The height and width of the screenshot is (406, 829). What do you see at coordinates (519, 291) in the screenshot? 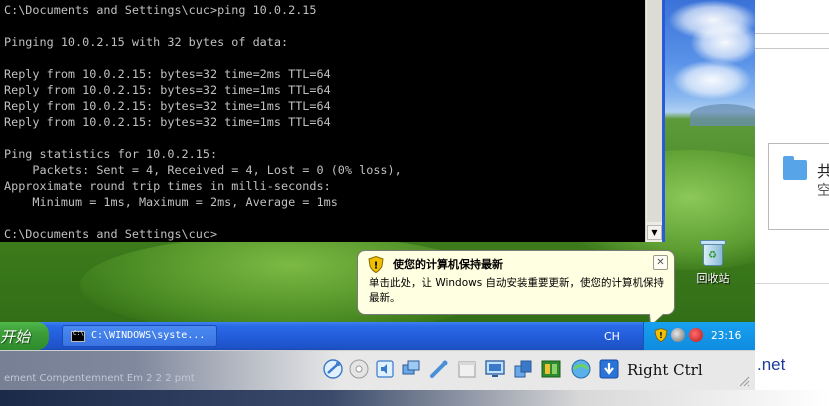
I see `balloon-message: 单击此处，让 Windows 自动安装重要更新，使您的计算机保持最新。` at bounding box center [519, 291].